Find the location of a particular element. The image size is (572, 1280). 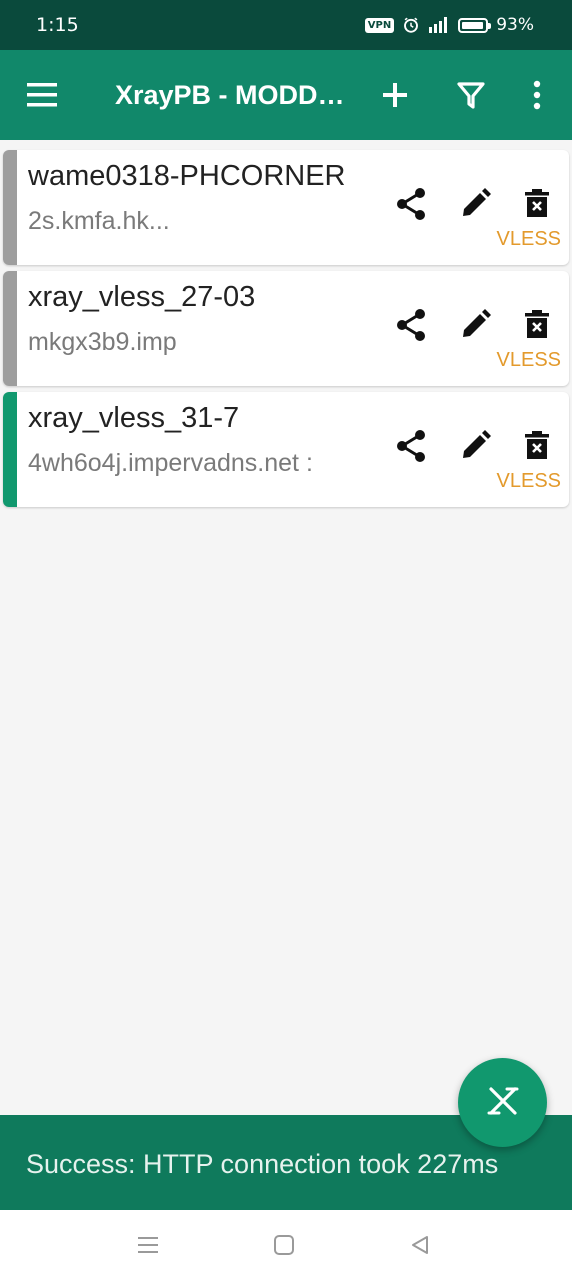

recent-apps-icon is located at coordinates (148, 1245).